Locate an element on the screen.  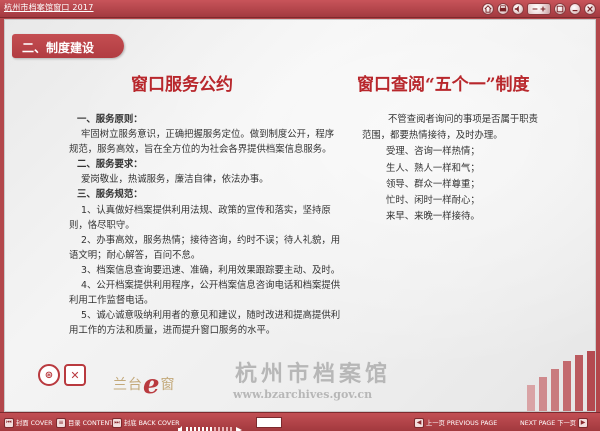
list-item: 受理、咨询一样热情； is located at coordinates (433, 152).